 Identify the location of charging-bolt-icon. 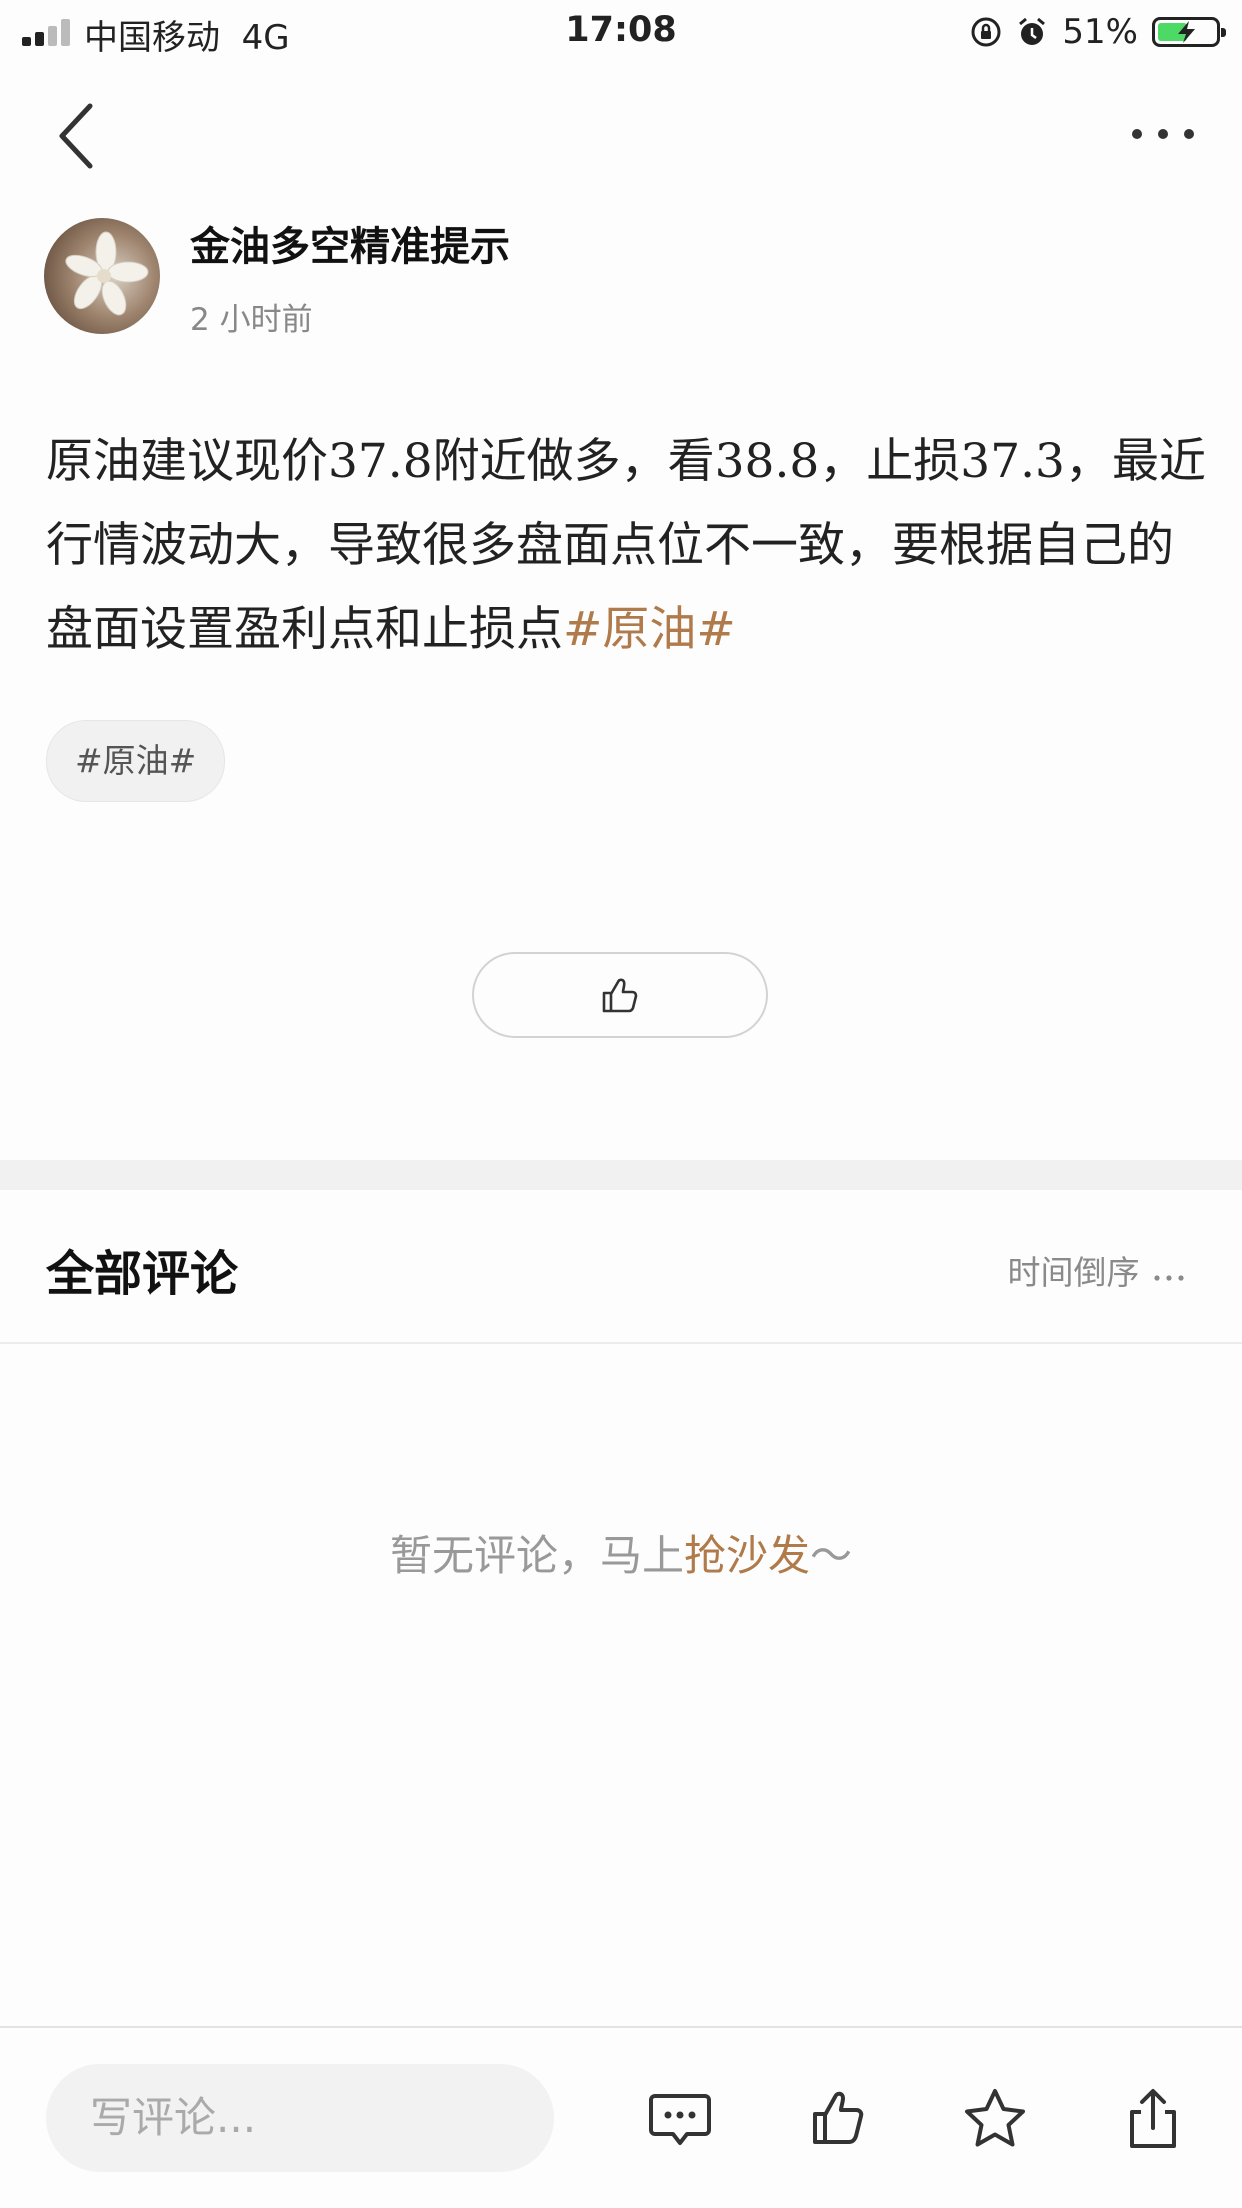
(1186, 32).